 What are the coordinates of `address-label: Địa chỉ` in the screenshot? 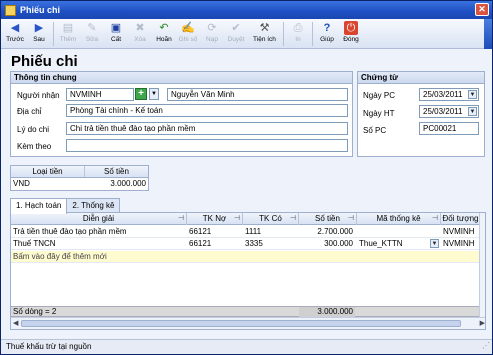 It's located at (29, 111).